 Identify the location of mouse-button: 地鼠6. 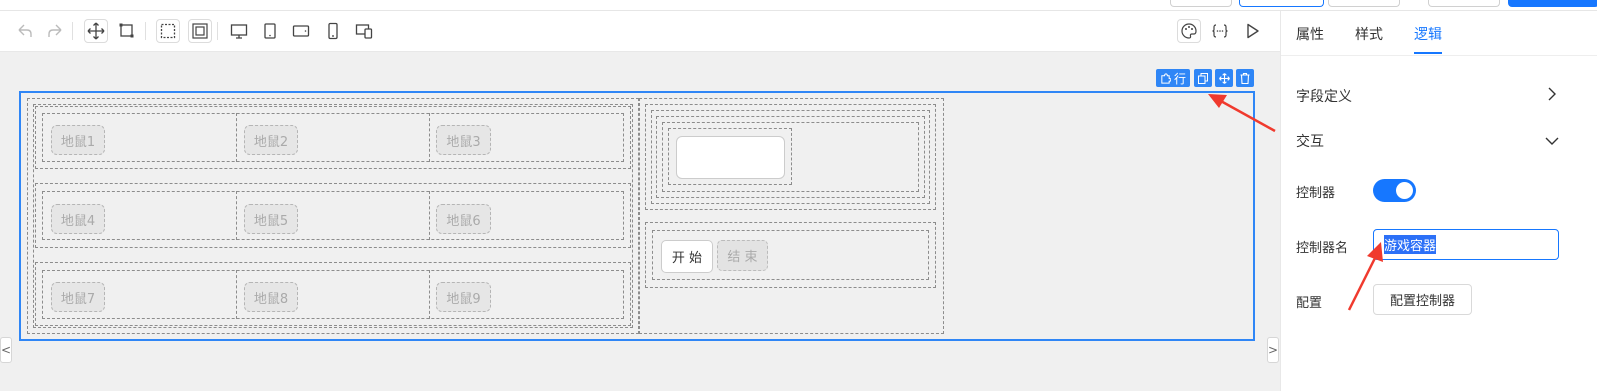
(463, 219).